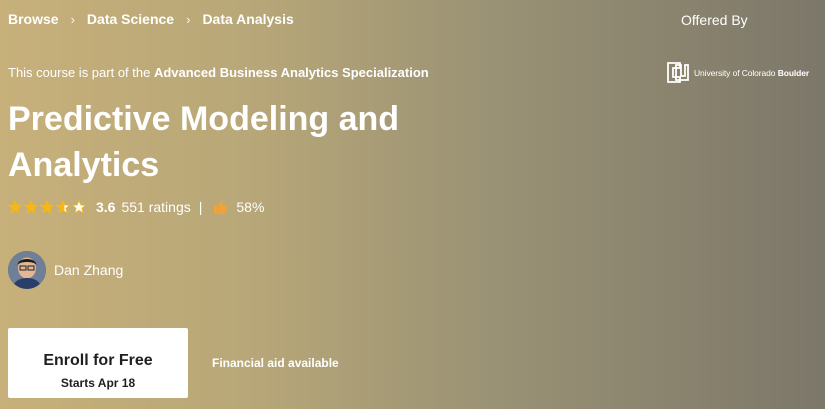 The image size is (825, 409). Describe the element at coordinates (714, 20) in the screenshot. I see `offered-by-label: Offered By` at that location.